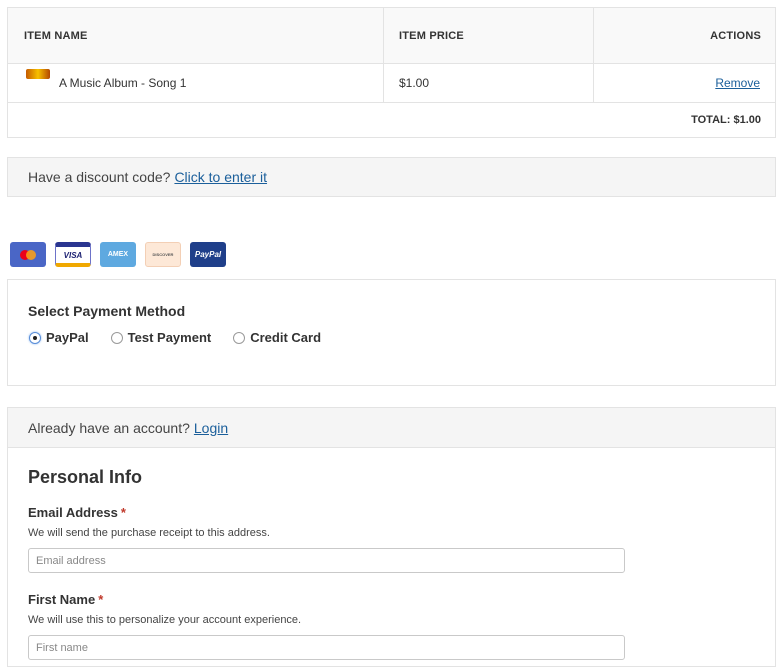  What do you see at coordinates (208, 254) in the screenshot?
I see `paypal-icon: PayPal` at bounding box center [208, 254].